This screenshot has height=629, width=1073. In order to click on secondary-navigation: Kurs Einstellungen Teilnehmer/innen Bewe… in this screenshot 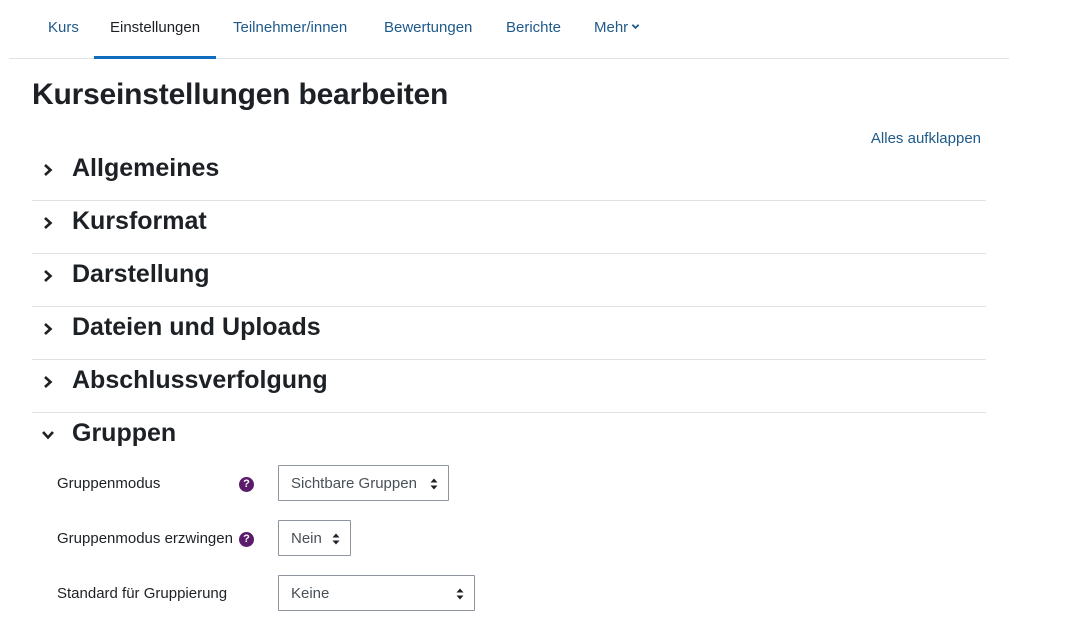, I will do `click(509, 29)`.